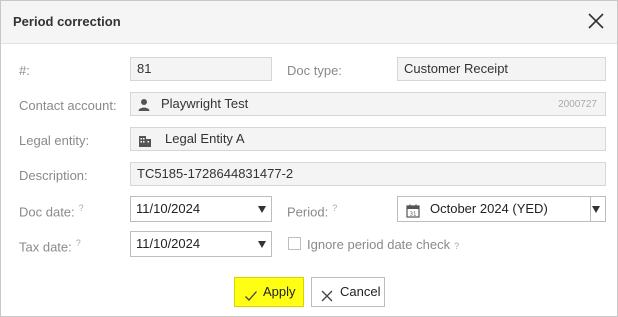 Image resolution: width=618 pixels, height=317 pixels. I want to click on legal-entity-field: Legal Entity A, so click(368, 139).